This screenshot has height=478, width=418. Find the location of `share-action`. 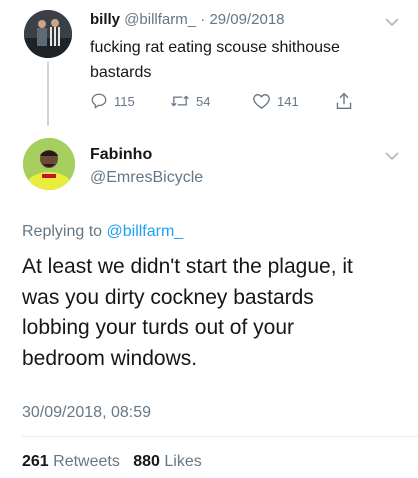

share-action is located at coordinates (344, 101).